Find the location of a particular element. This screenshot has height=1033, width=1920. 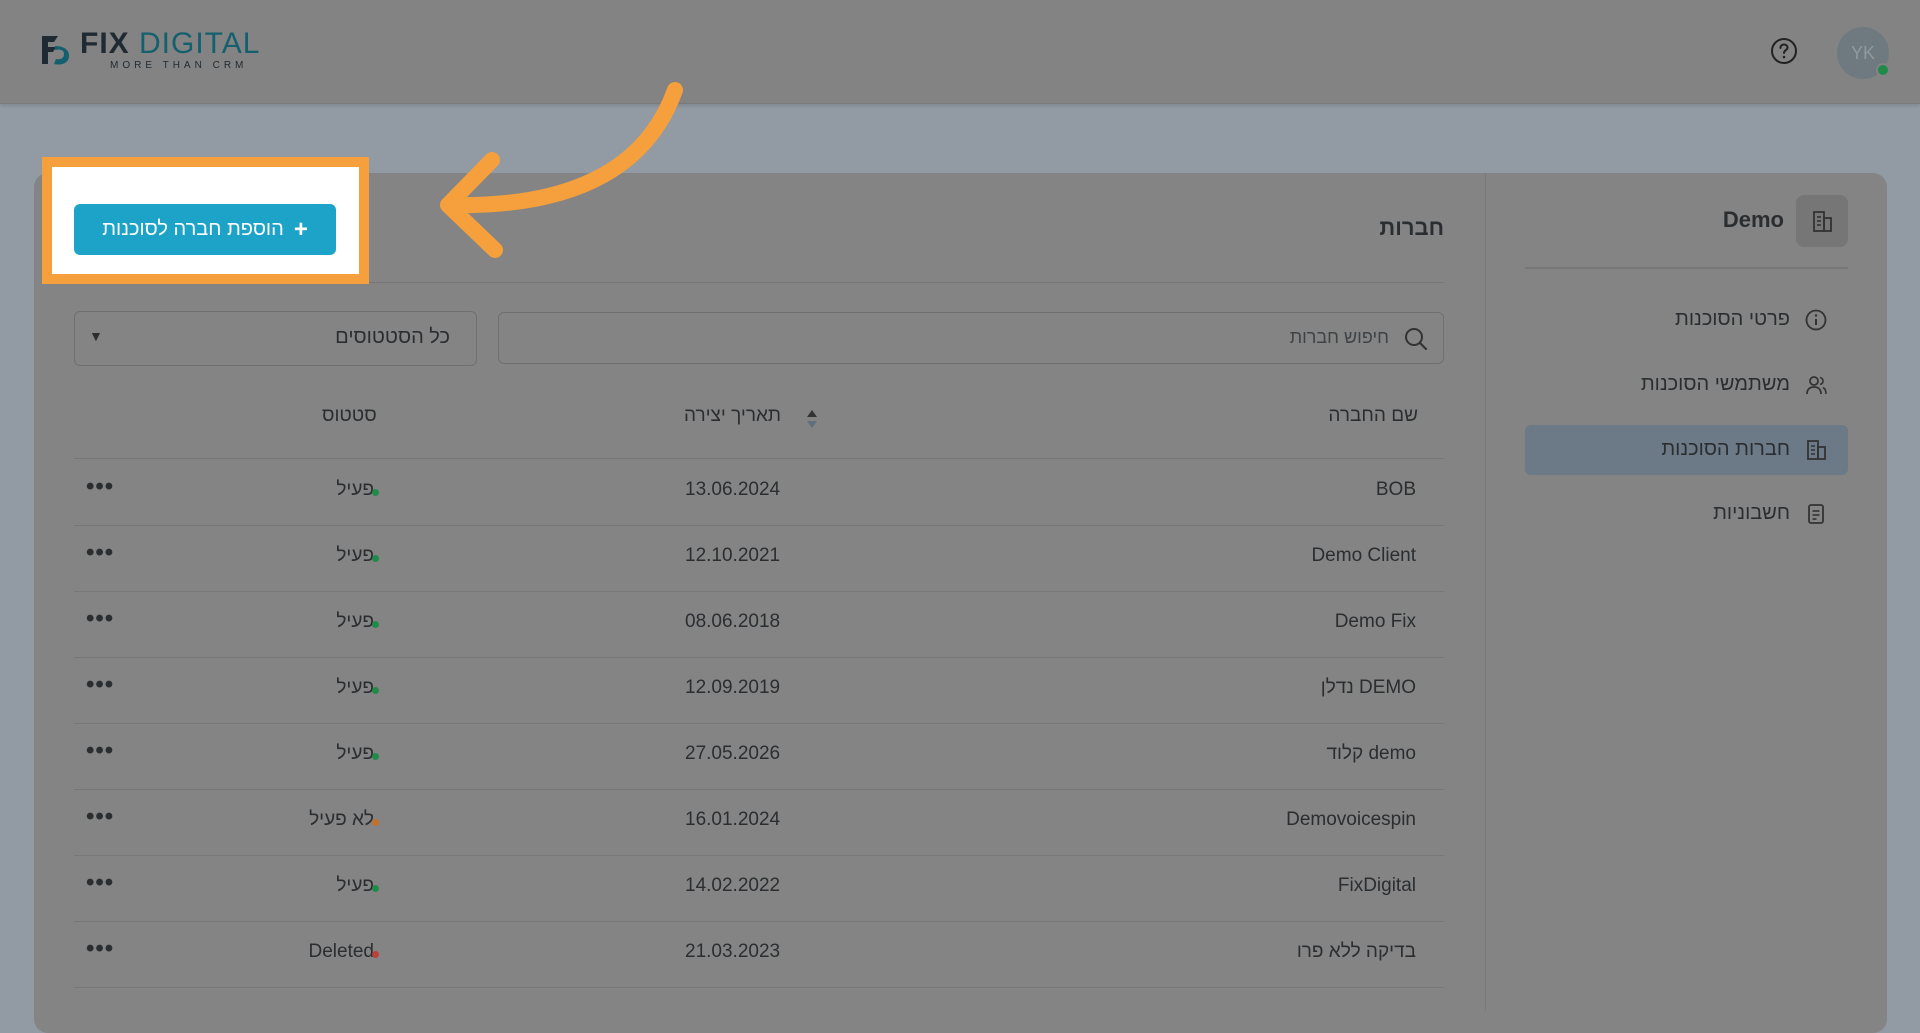

table-row: BOB 13.06.2024 פעיל ••• is located at coordinates (759, 492).